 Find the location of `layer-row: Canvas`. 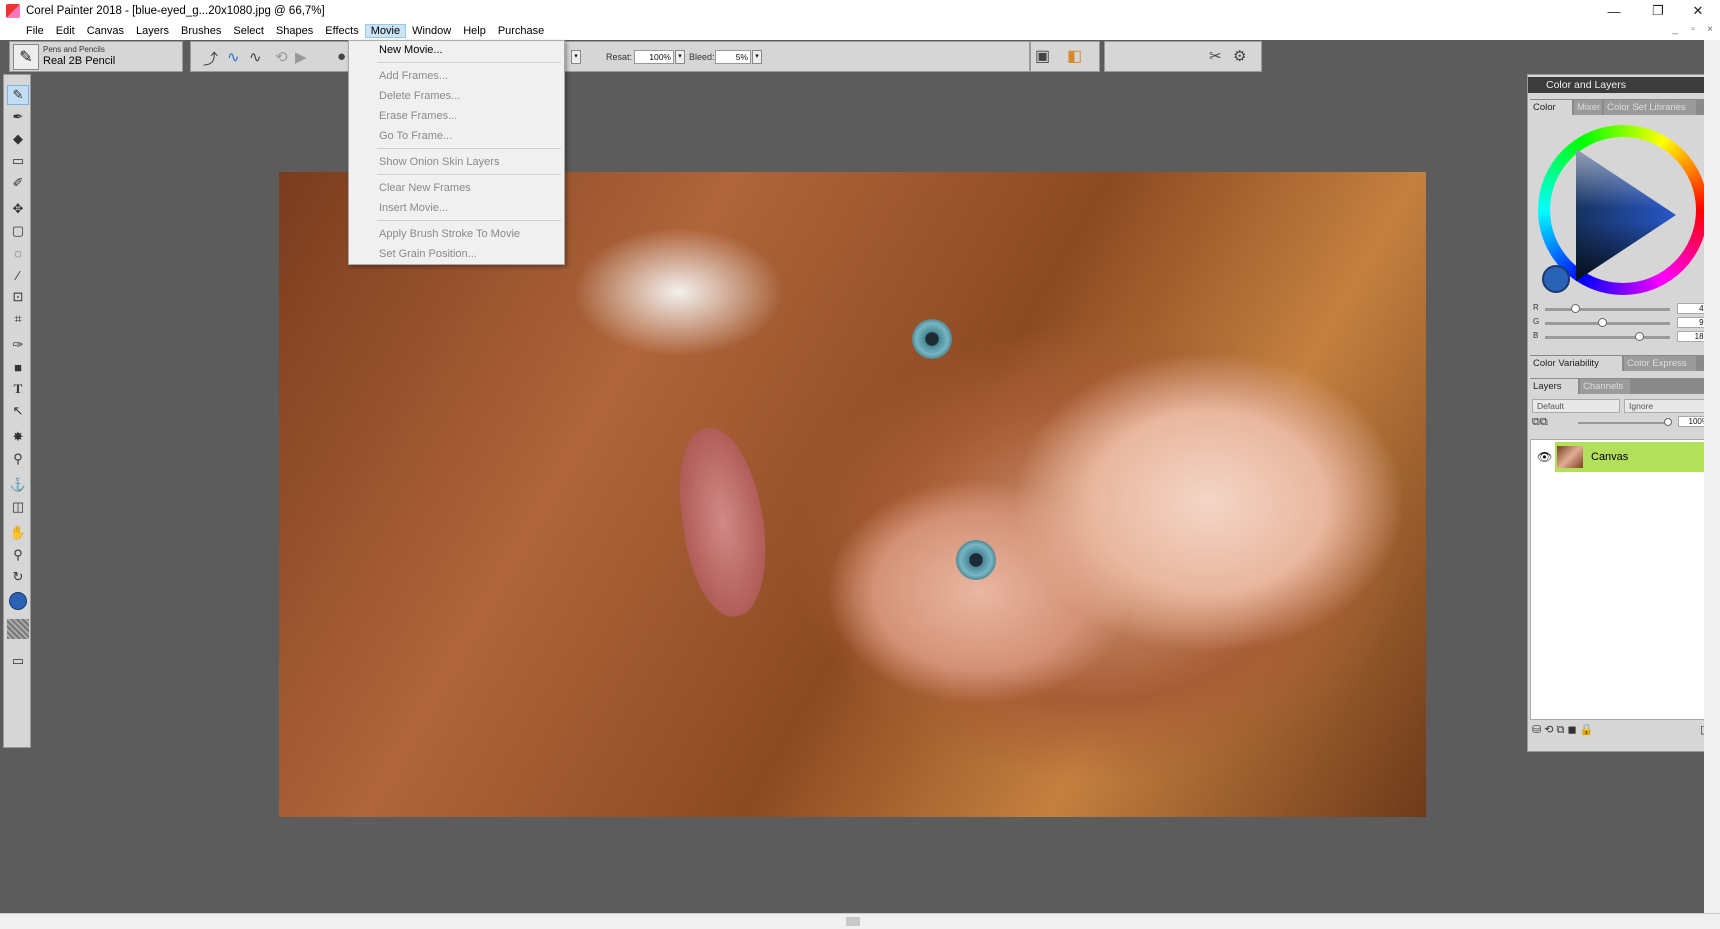

layer-row: Canvas is located at coordinates (1634, 457).